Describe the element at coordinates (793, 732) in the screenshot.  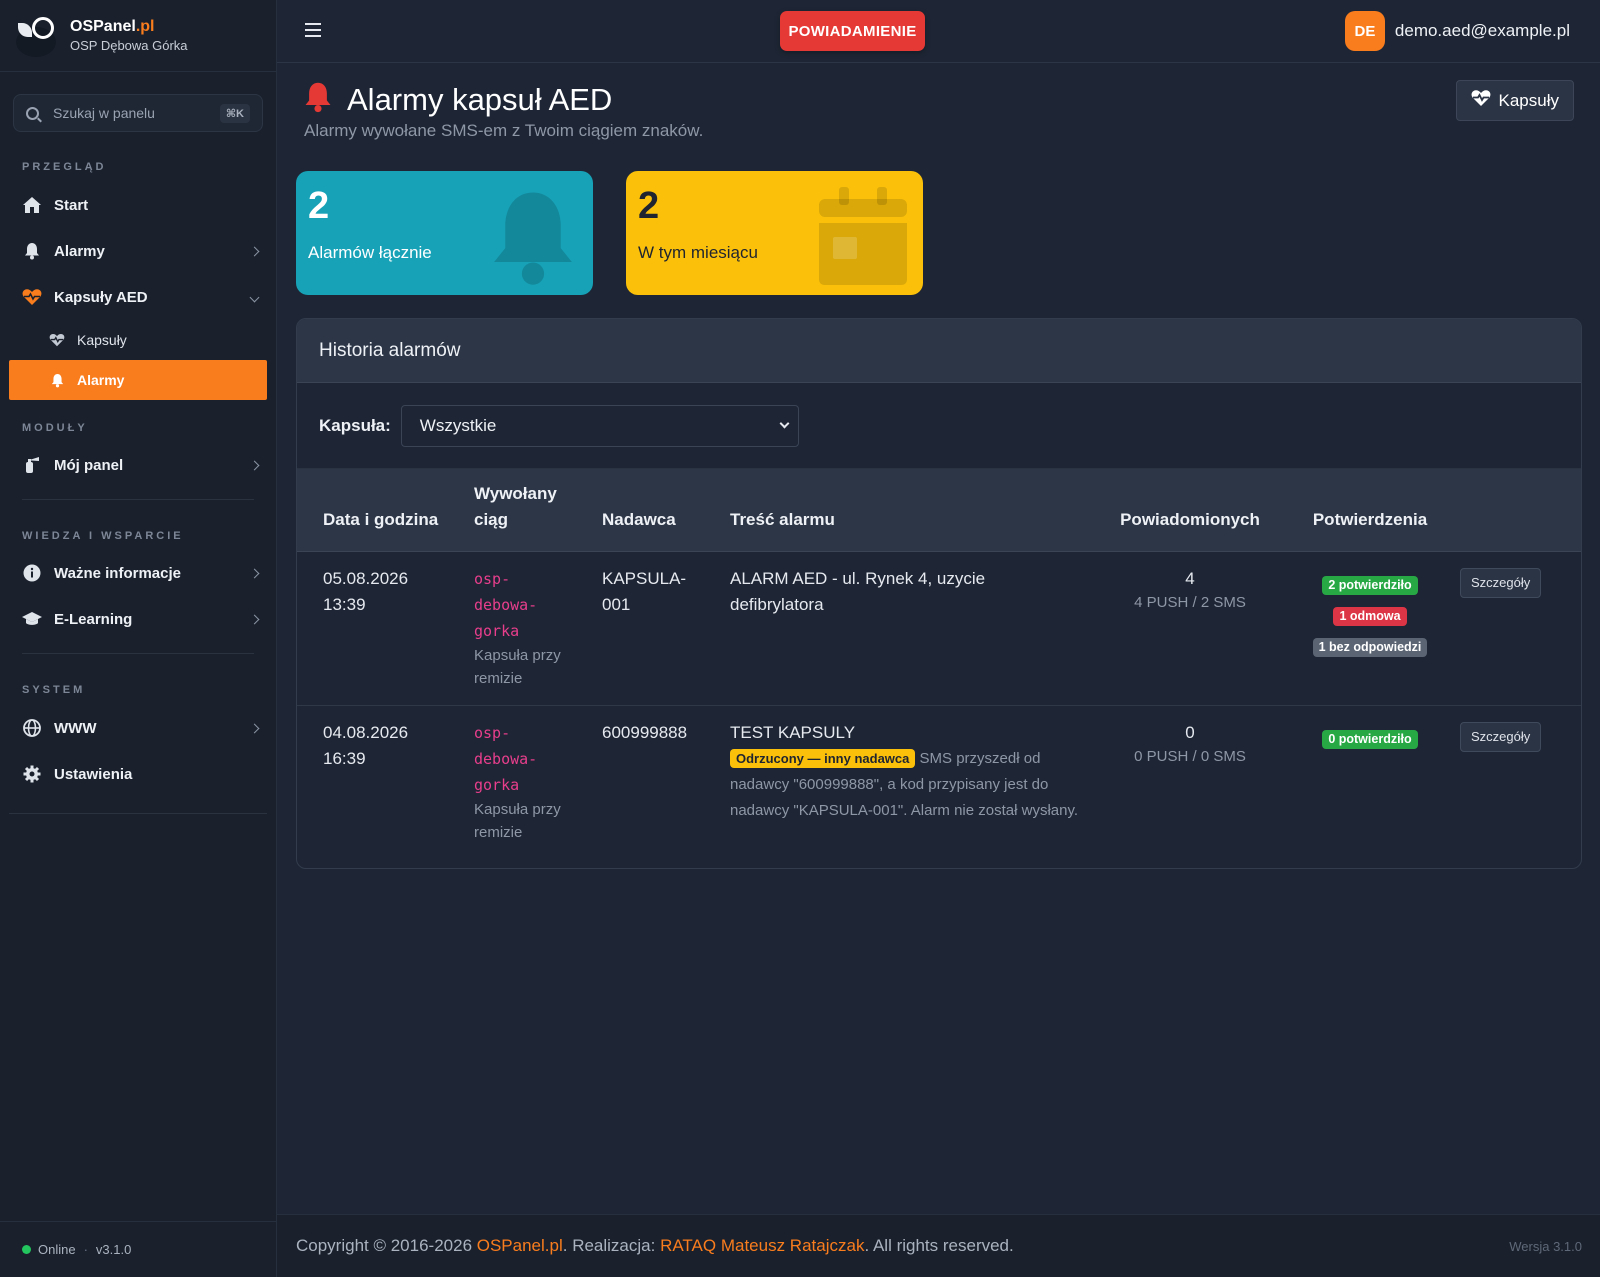
I see `alarm-tresc: TEST KAPSULY` at that location.